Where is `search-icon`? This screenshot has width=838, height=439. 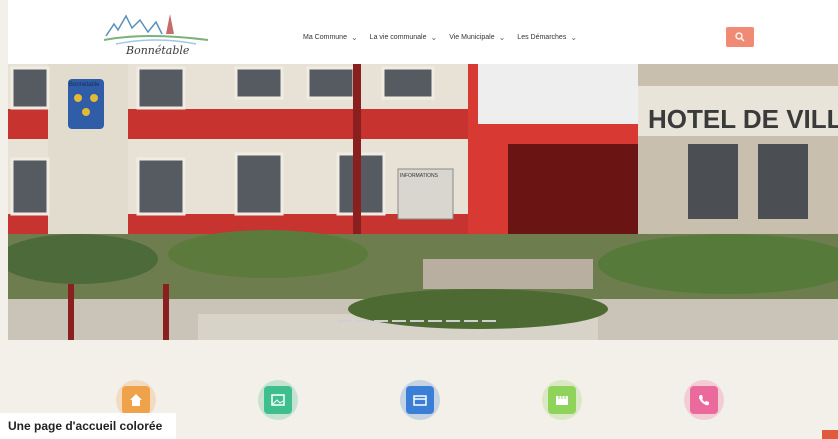
search-icon is located at coordinates (740, 37).